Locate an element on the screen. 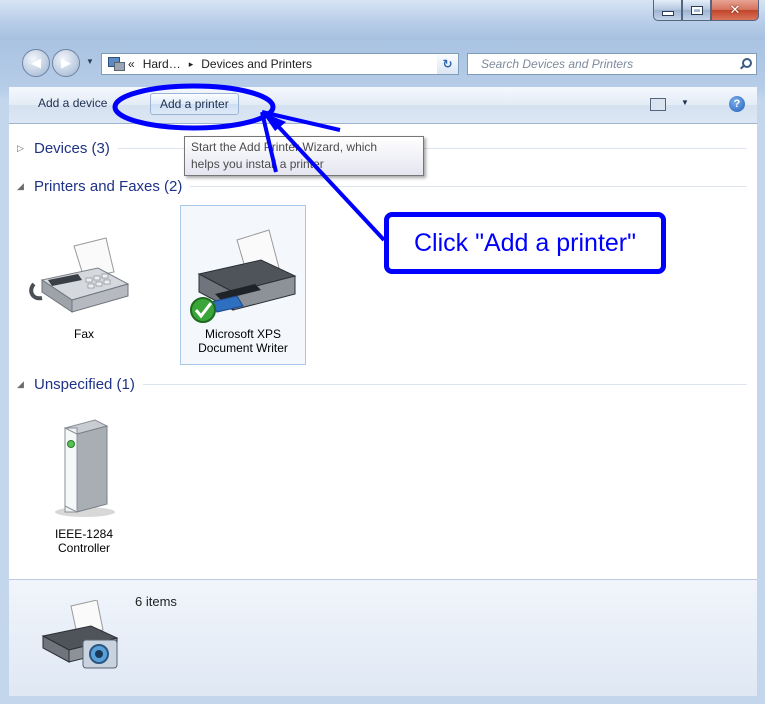 This screenshot has height=704, width=765. annotation-arrow-shaft is located at coordinates (330, 182).